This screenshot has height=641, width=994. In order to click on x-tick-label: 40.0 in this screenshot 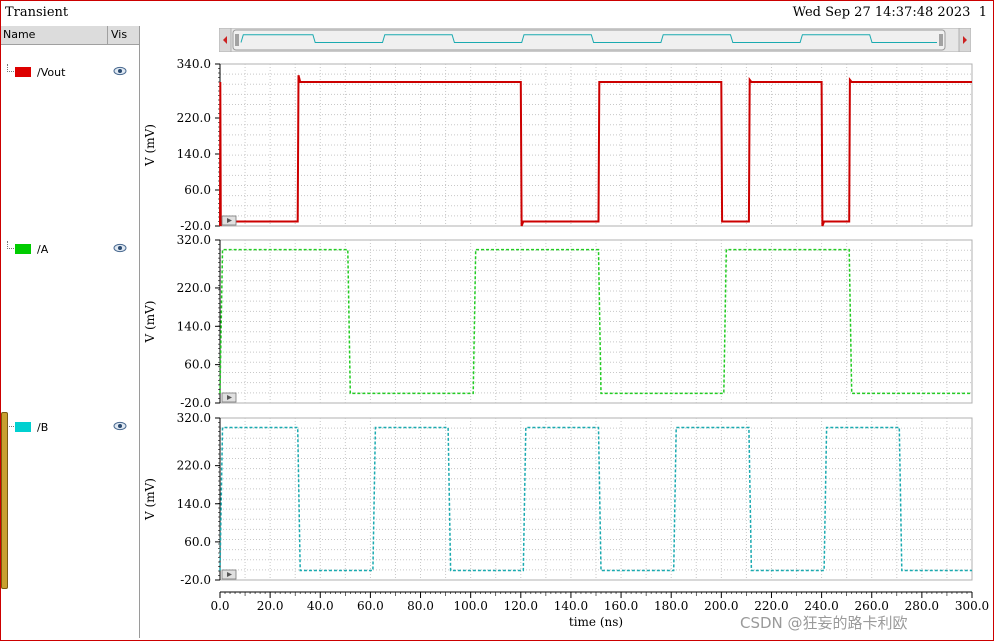, I will do `click(320, 606)`.